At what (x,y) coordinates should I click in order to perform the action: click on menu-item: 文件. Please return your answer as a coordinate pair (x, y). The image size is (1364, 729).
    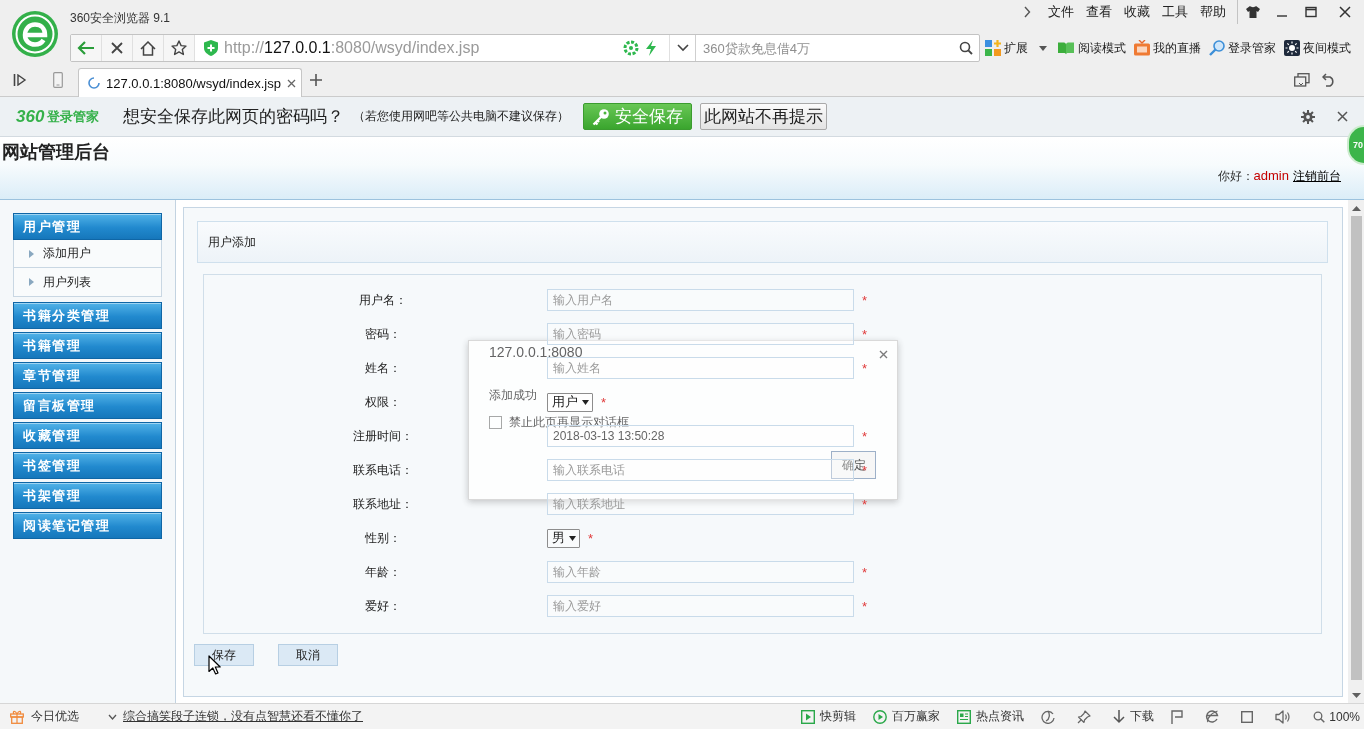
    Looking at the image, I should click on (1061, 12).